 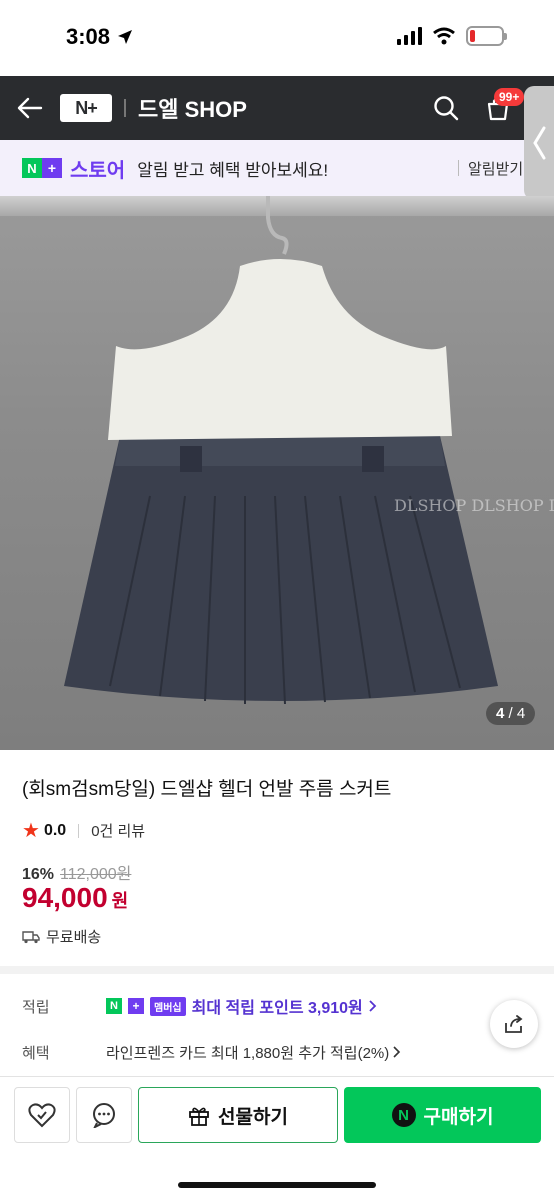 I want to click on benefit-label: 혜택, so click(x=36, y=1053).